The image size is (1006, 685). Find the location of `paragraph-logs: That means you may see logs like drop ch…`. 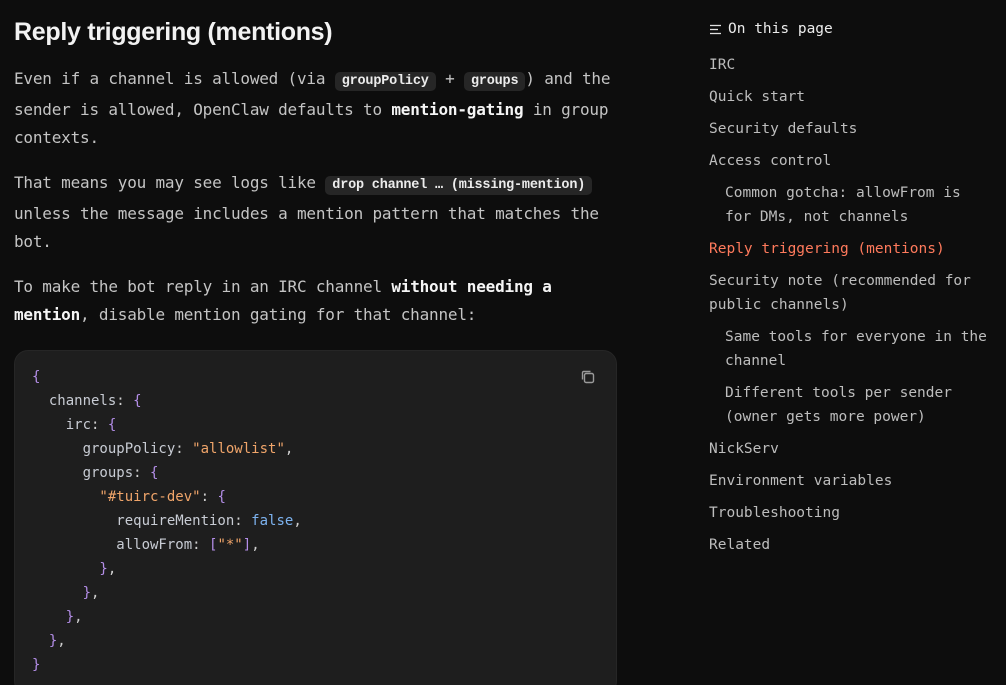

paragraph-logs: That means you may see logs like drop ch… is located at coordinates (316, 212).